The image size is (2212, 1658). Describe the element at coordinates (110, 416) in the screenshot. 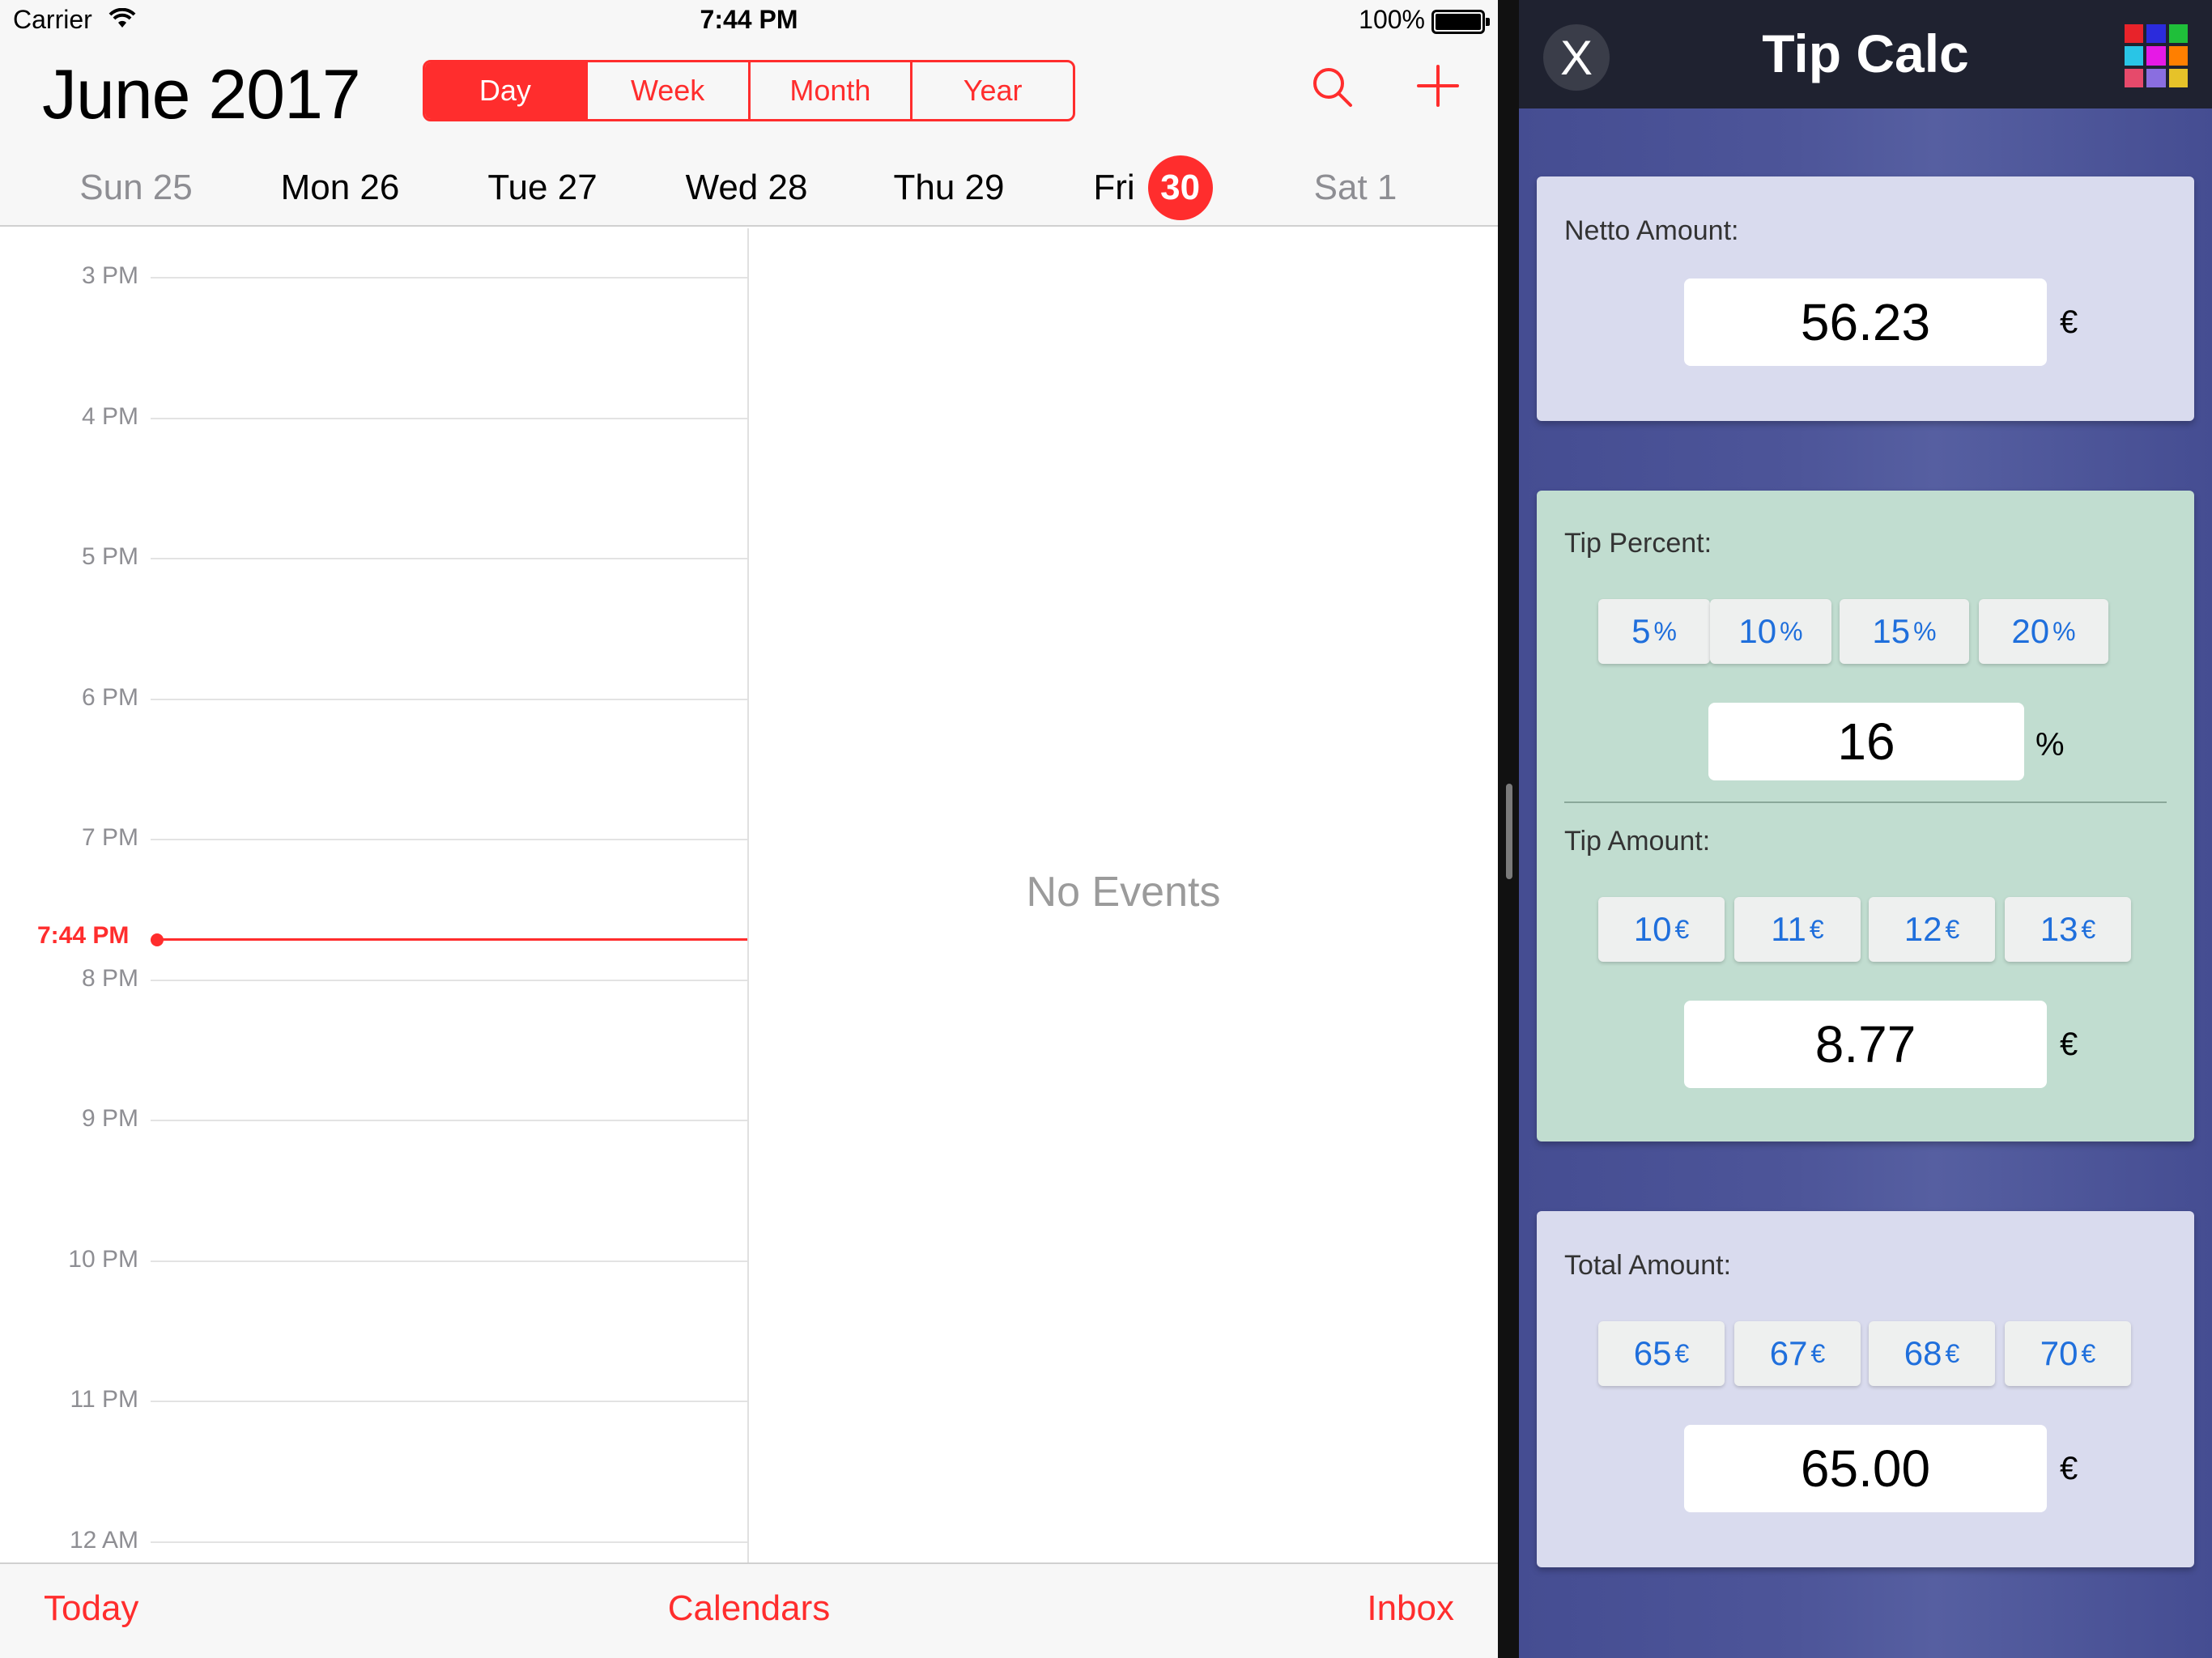

I see `hour-label: 4 PM` at that location.